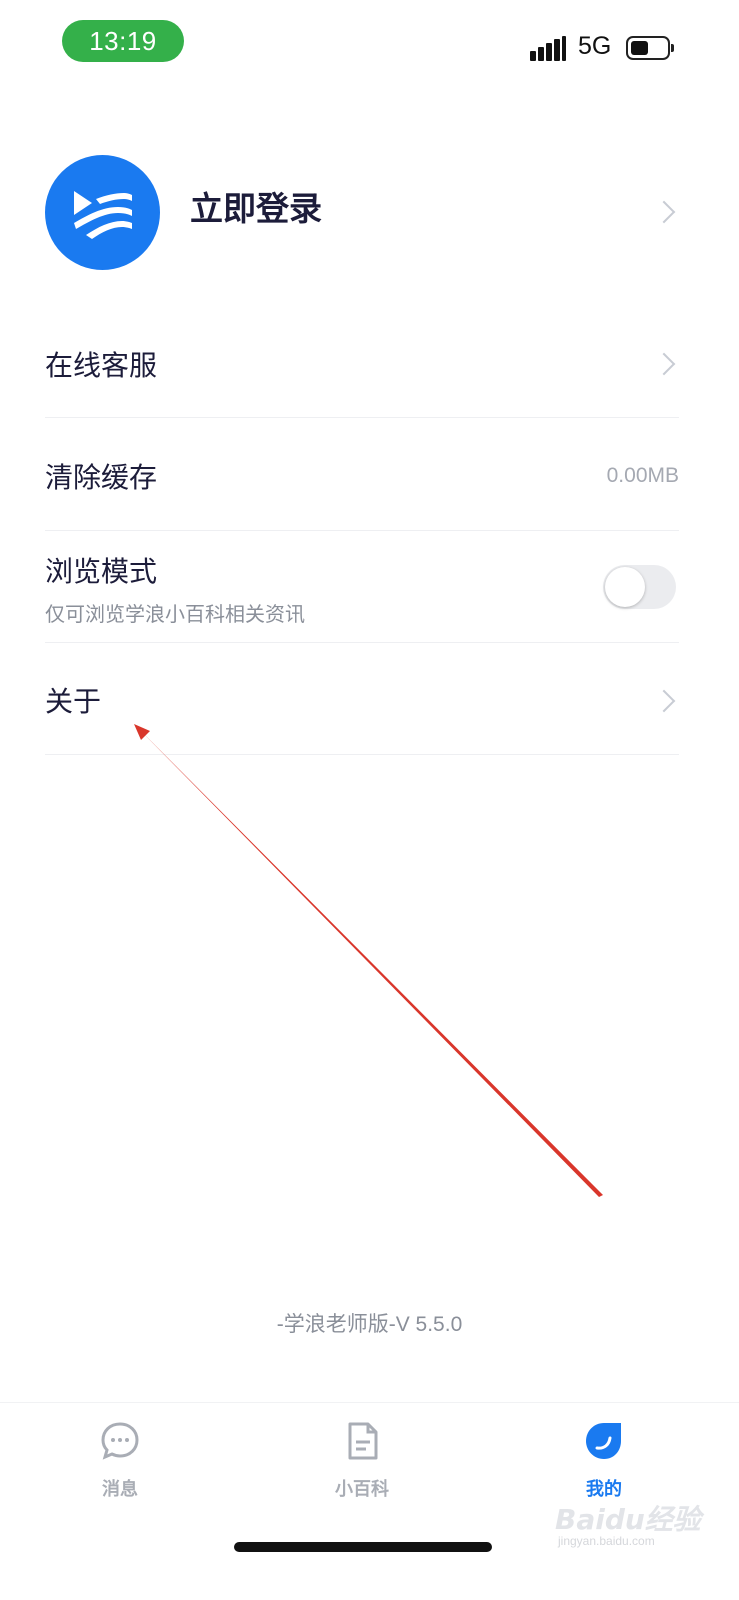  I want to click on watermark-url: jingyan.baidu.com, so click(606, 1541).